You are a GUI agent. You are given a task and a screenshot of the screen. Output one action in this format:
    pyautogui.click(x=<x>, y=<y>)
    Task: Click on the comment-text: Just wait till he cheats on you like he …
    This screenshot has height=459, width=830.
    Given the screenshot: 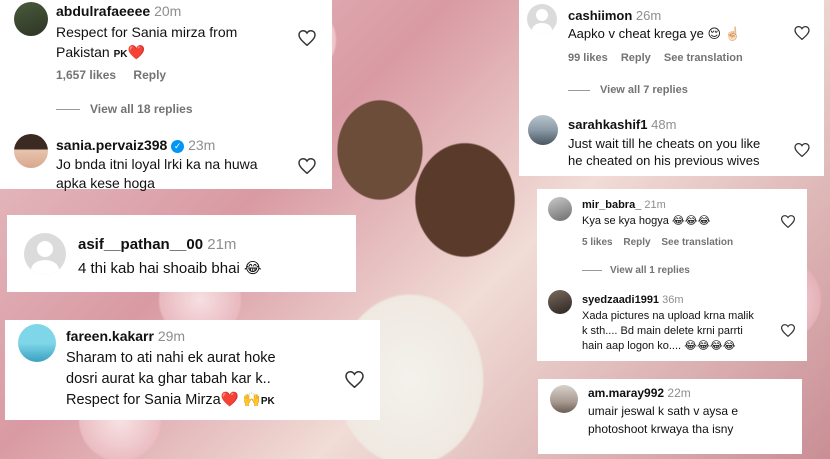 What is the action you would take?
    pyautogui.click(x=664, y=152)
    